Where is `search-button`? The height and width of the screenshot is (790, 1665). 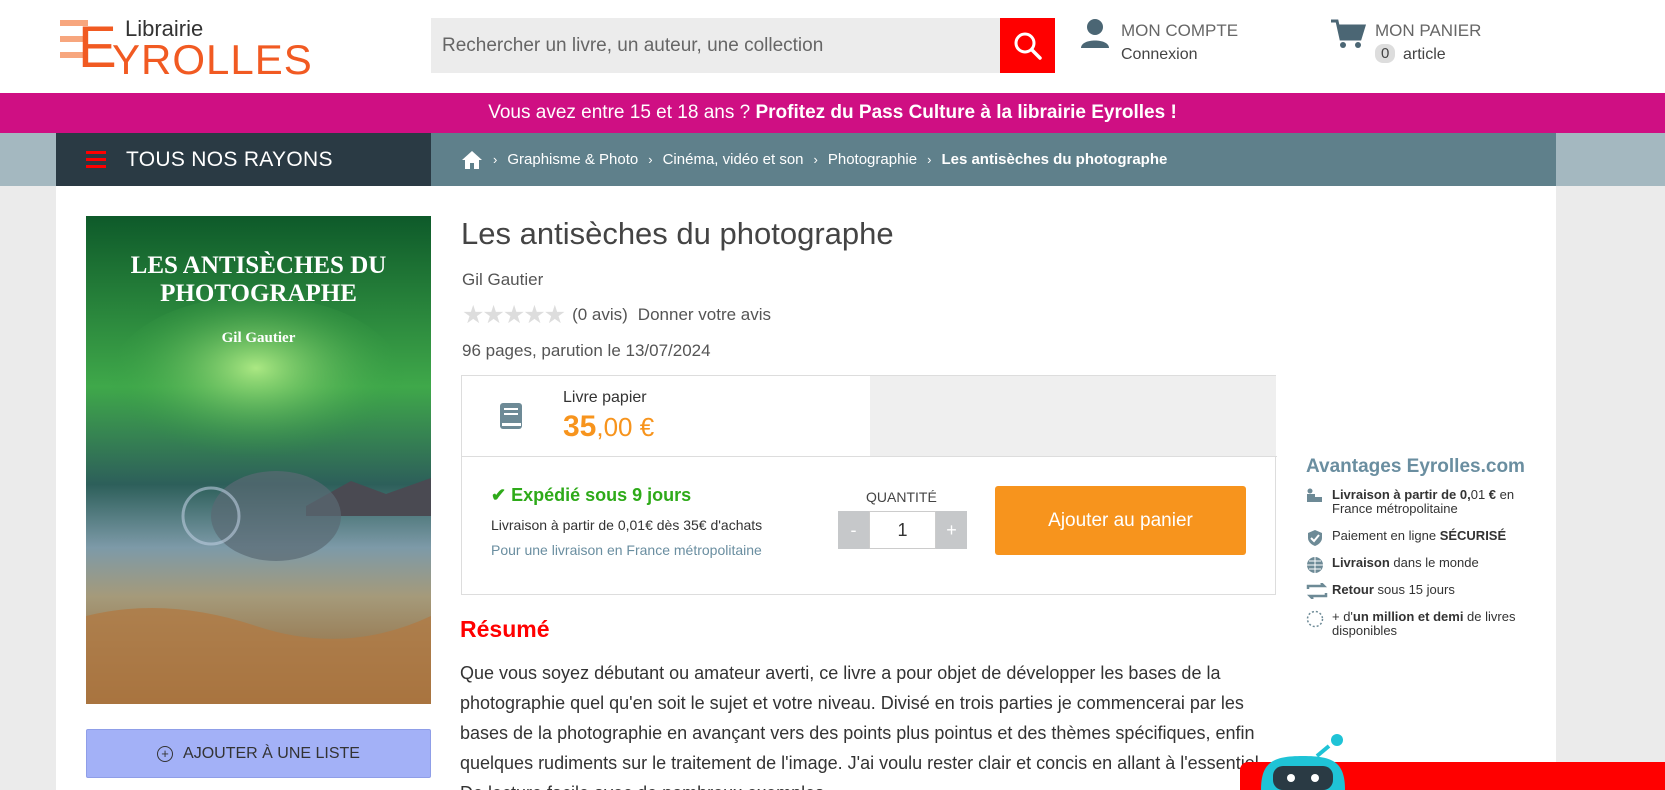
search-button is located at coordinates (1027, 45).